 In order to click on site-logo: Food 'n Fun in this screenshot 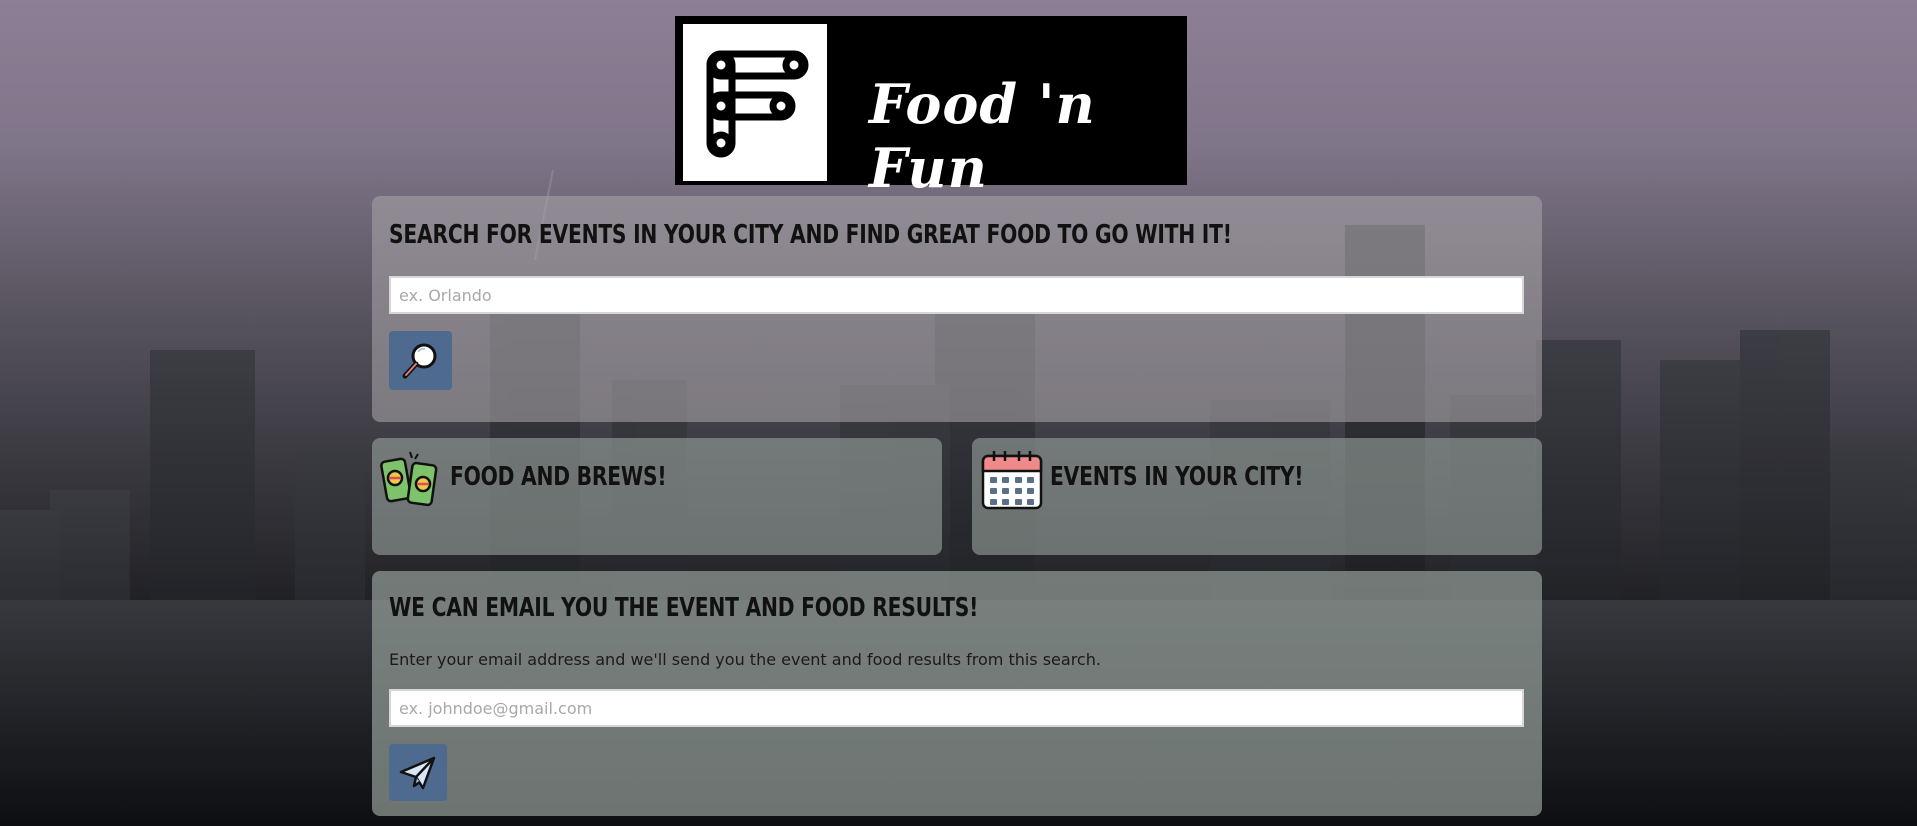, I will do `click(931, 108)`.